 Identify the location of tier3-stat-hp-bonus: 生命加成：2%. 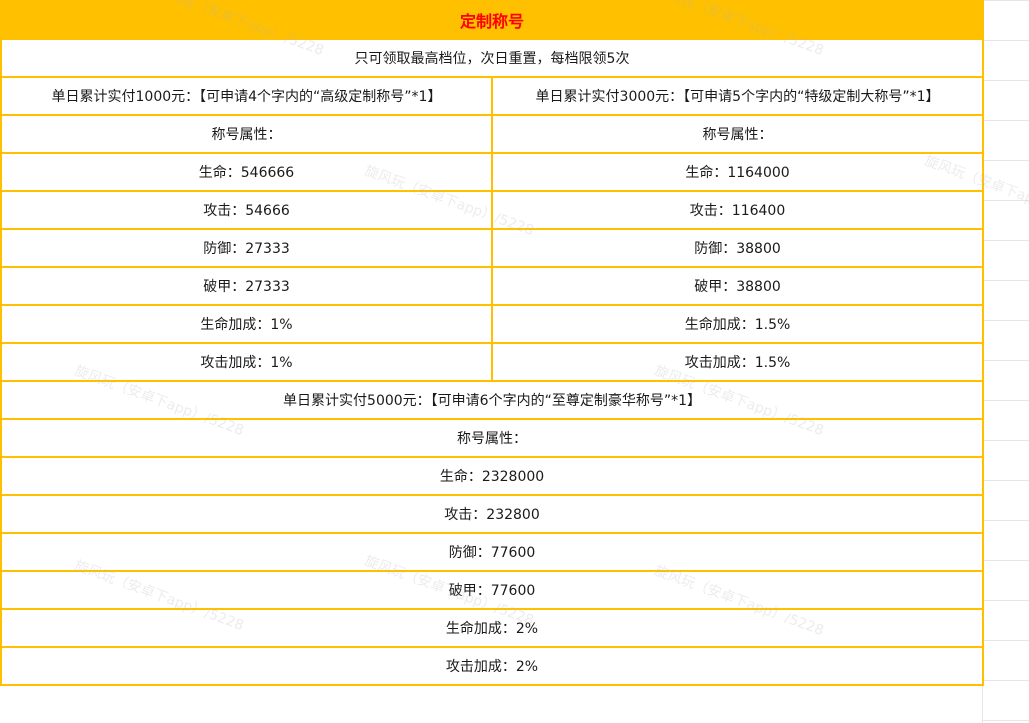
(492, 628).